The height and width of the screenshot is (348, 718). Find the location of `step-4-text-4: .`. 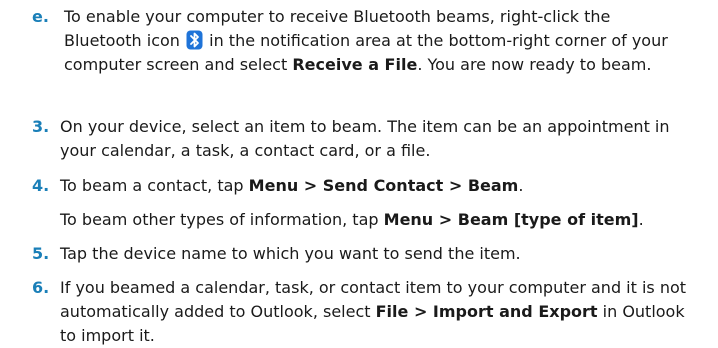

step-4-text-4: . is located at coordinates (641, 219).